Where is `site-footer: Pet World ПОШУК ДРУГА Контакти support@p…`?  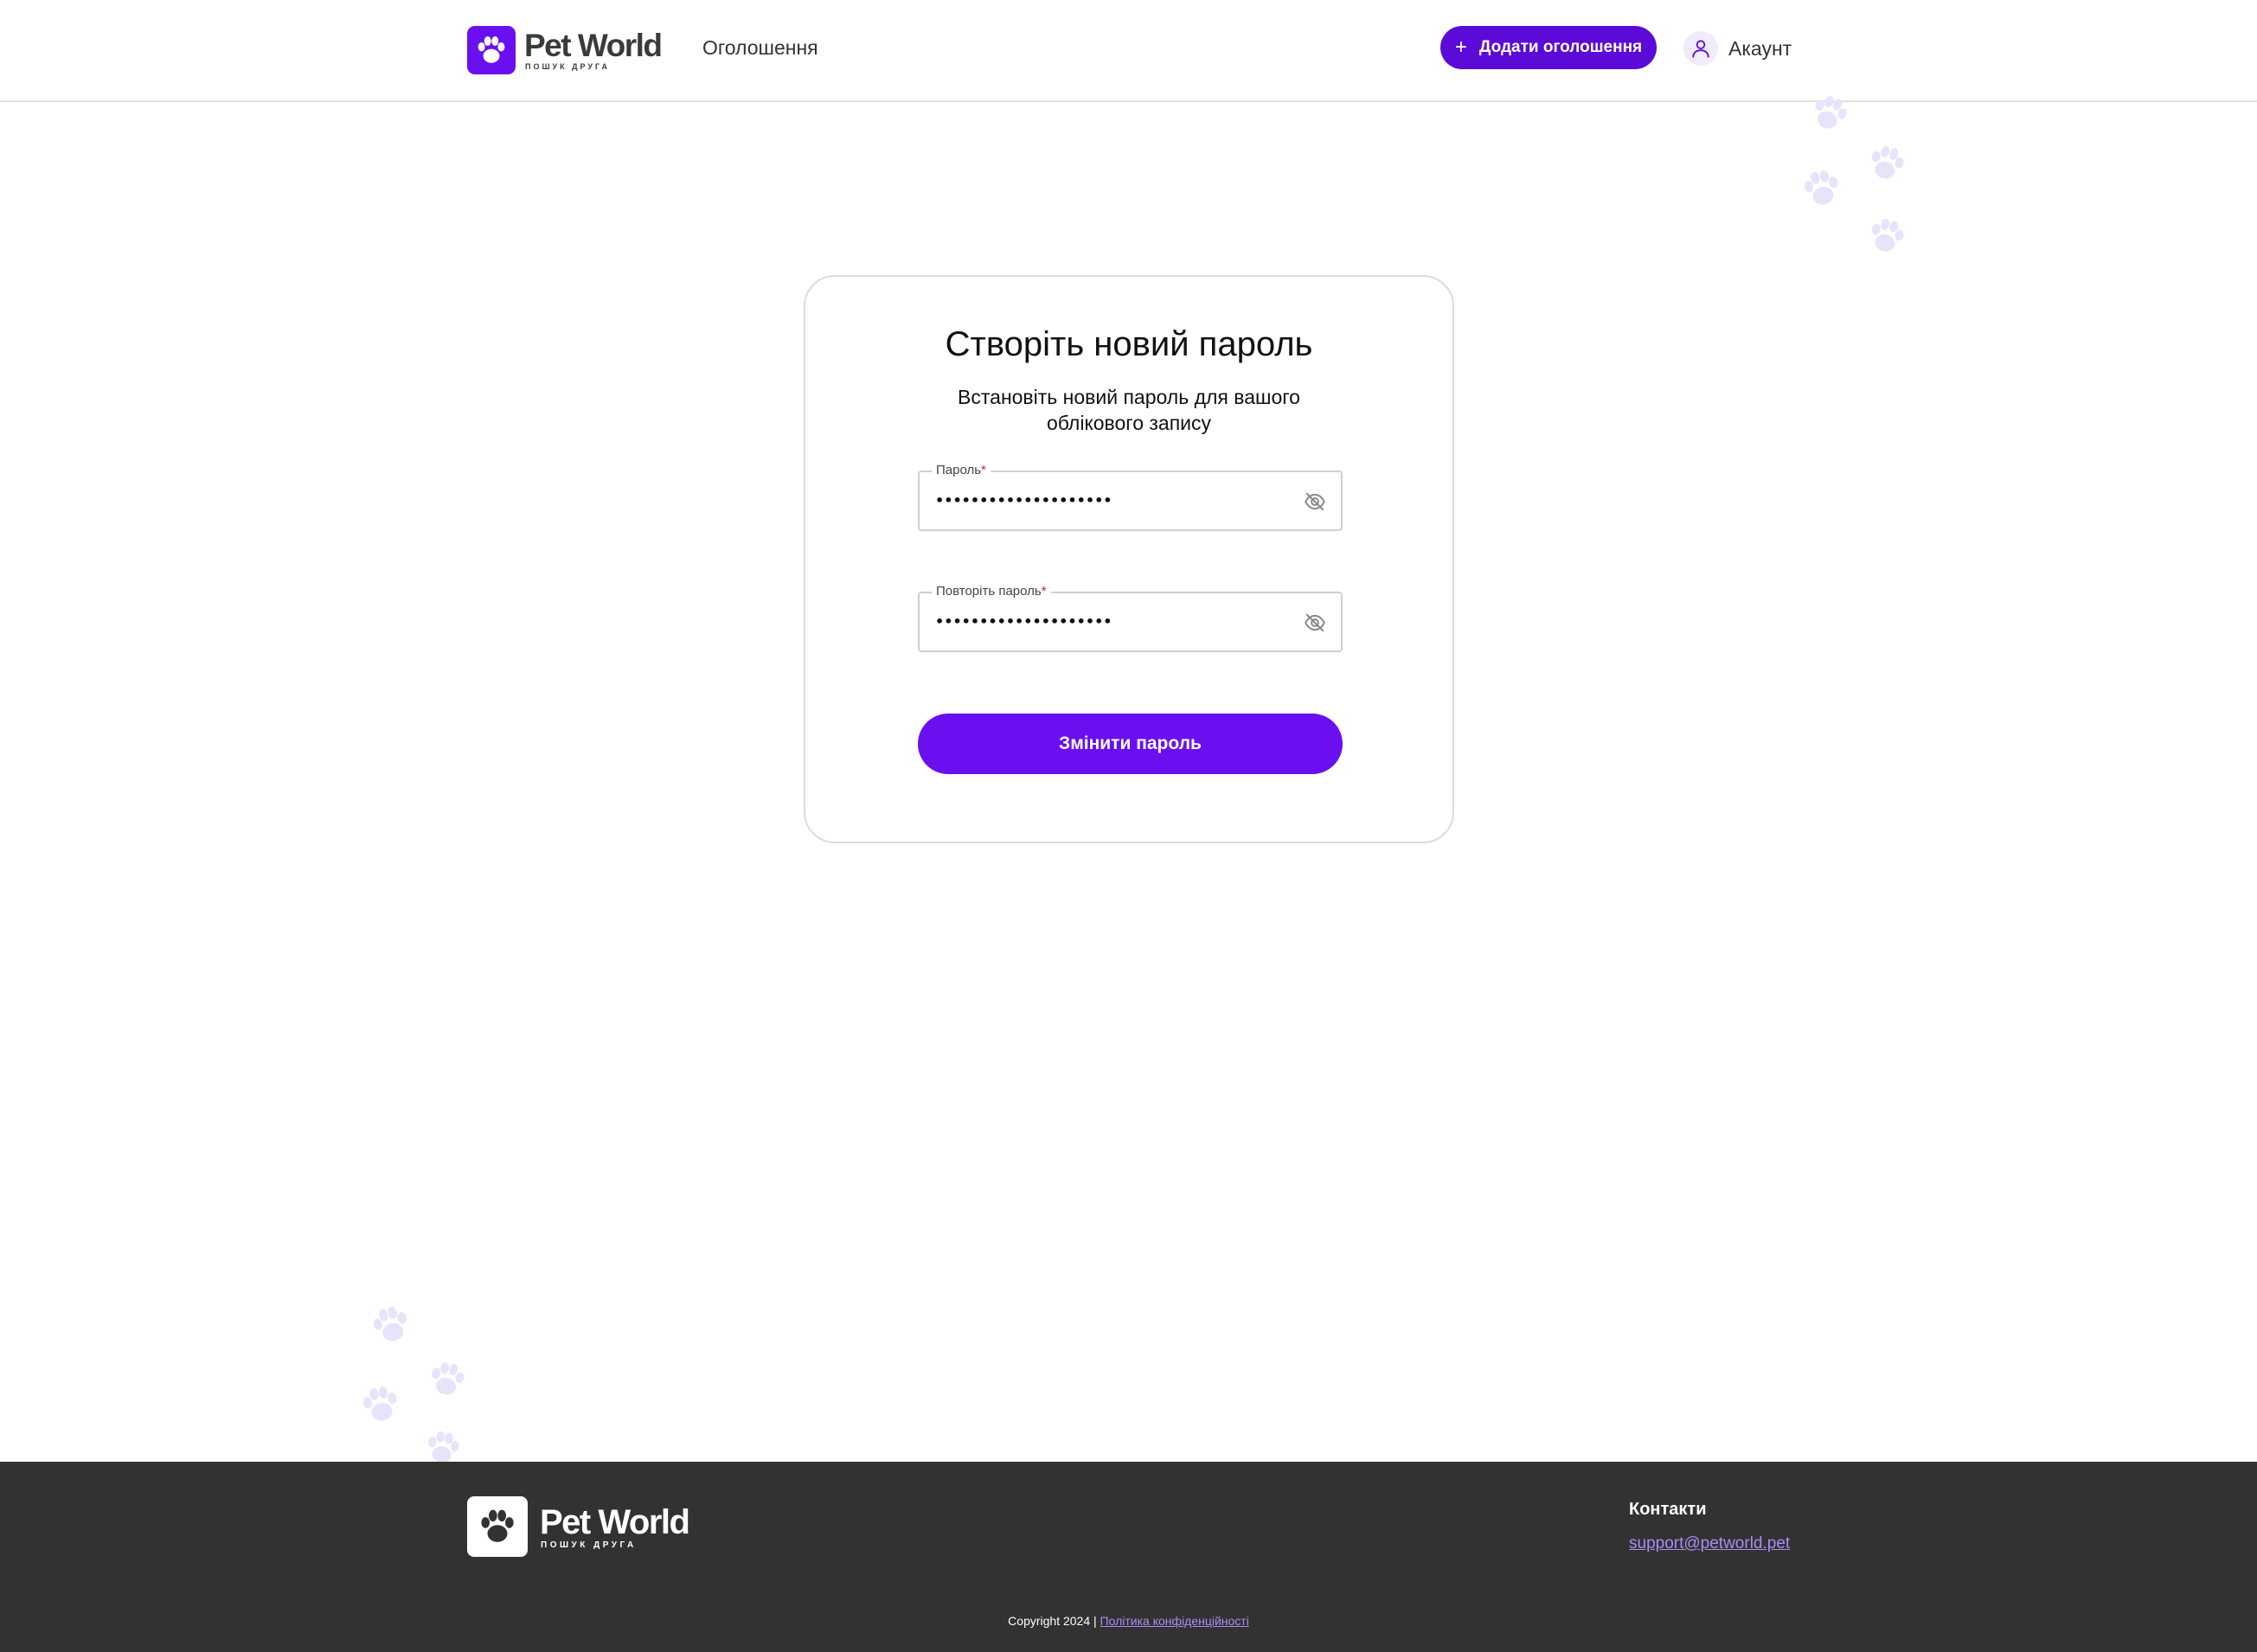 site-footer: Pet World ПОШУК ДРУГА Контакти support@p… is located at coordinates (1128, 1557).